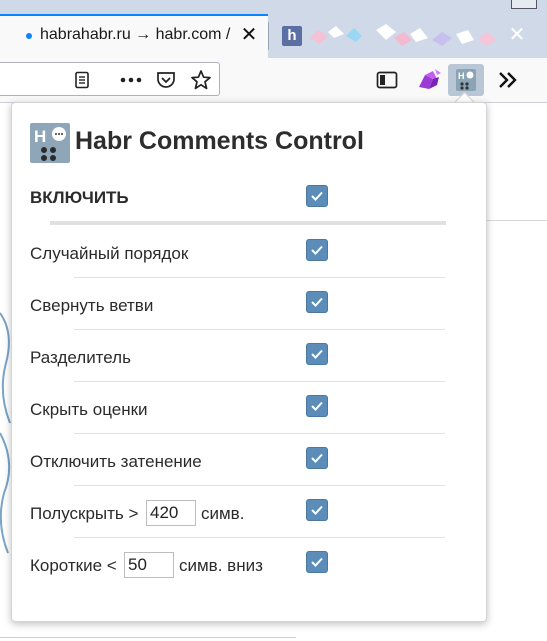  I want to click on option-label: Скрыть оценки, so click(89, 409).